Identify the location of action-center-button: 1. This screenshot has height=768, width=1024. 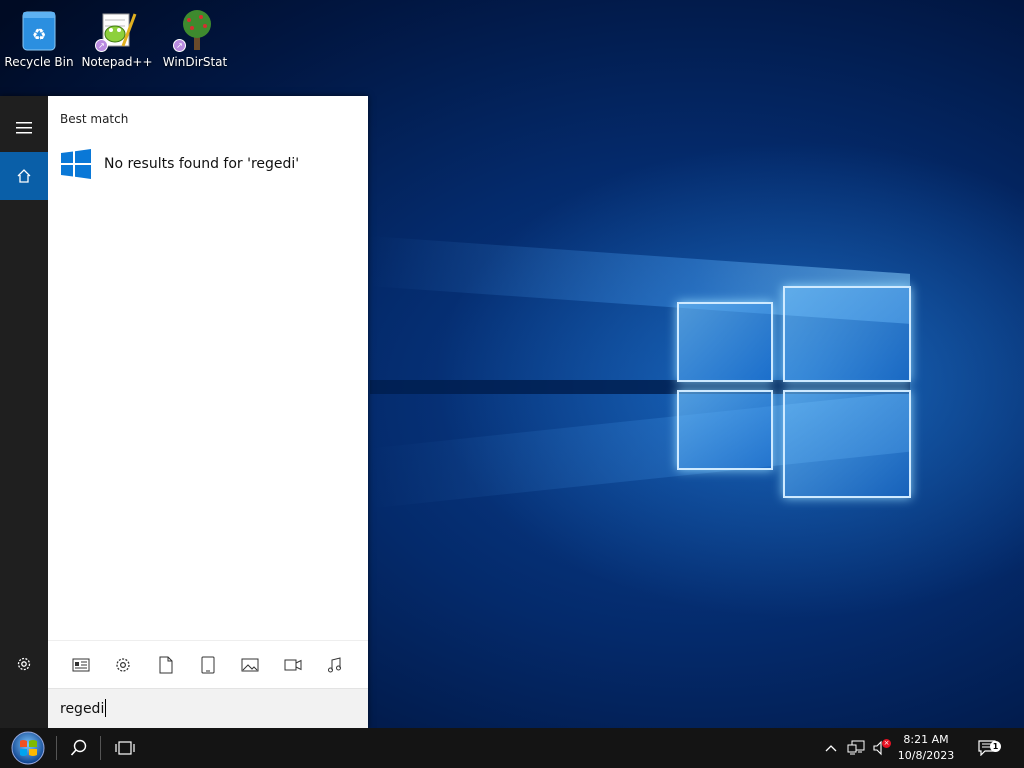
(988, 748).